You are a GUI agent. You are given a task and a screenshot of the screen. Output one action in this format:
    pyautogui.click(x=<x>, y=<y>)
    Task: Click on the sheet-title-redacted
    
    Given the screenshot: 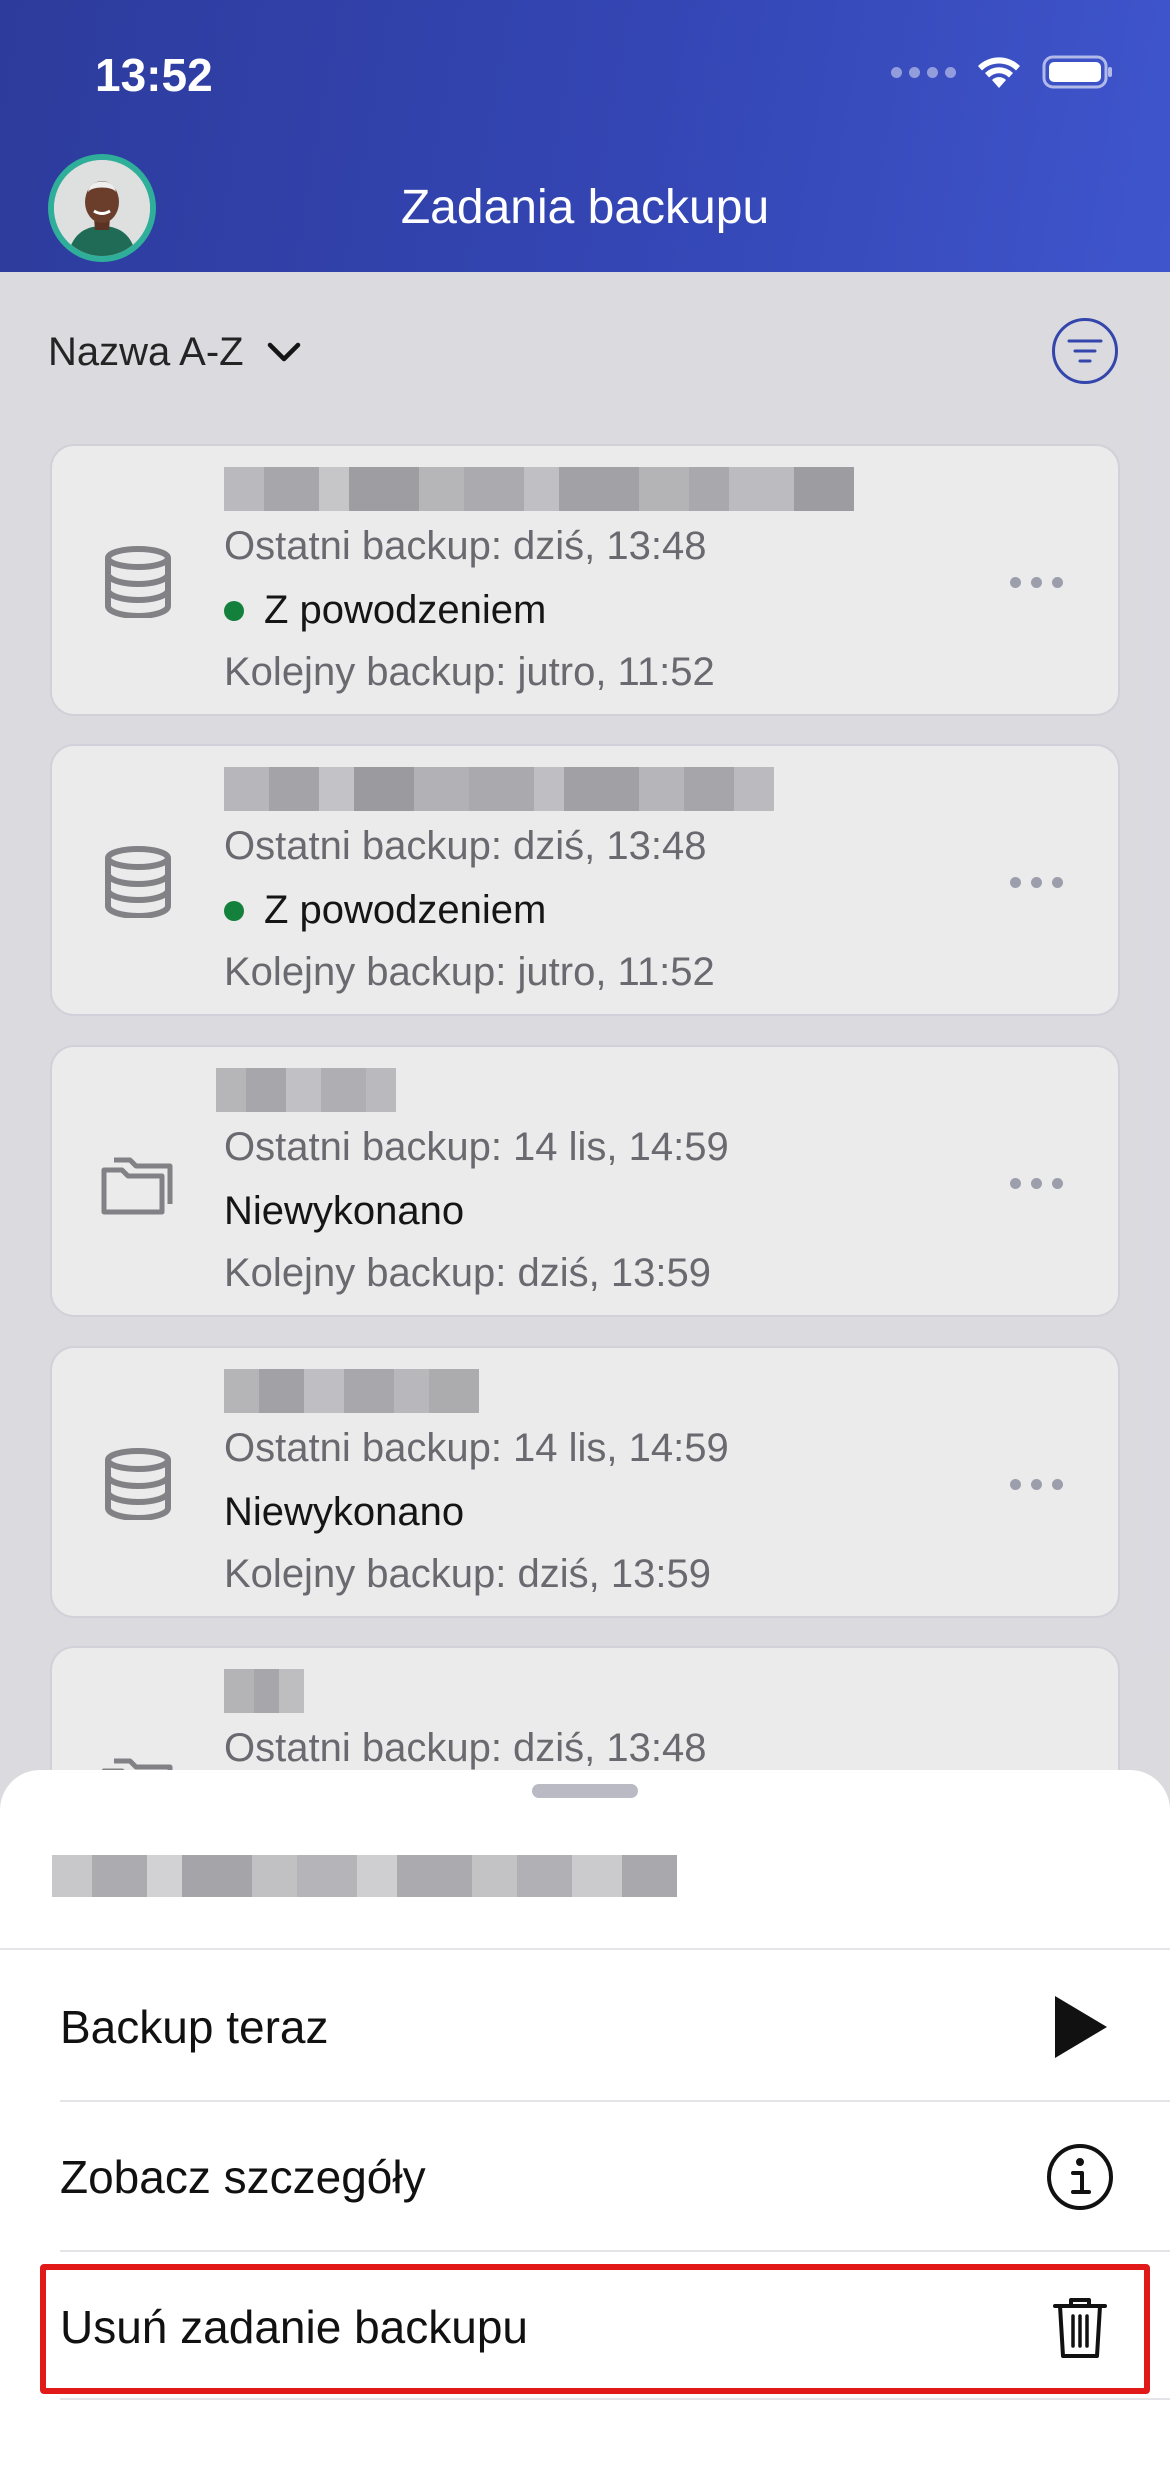 What is the action you would take?
    pyautogui.click(x=364, y=1876)
    